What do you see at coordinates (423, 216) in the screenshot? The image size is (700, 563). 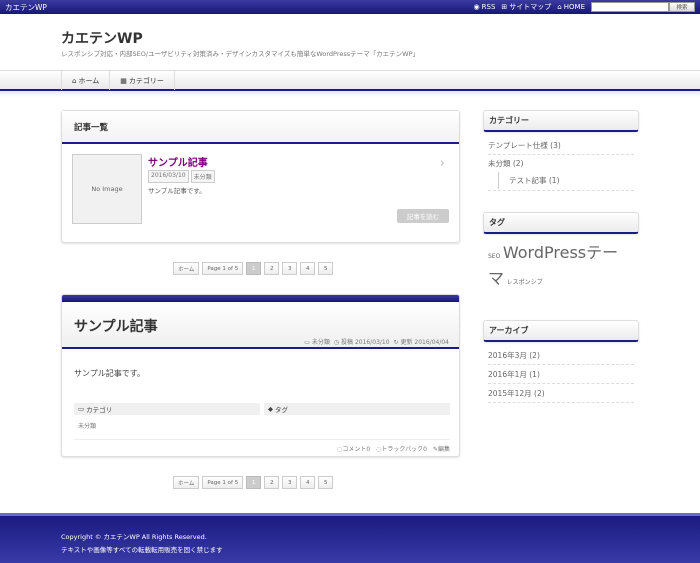 I see `read-more-button: 記事を読む` at bounding box center [423, 216].